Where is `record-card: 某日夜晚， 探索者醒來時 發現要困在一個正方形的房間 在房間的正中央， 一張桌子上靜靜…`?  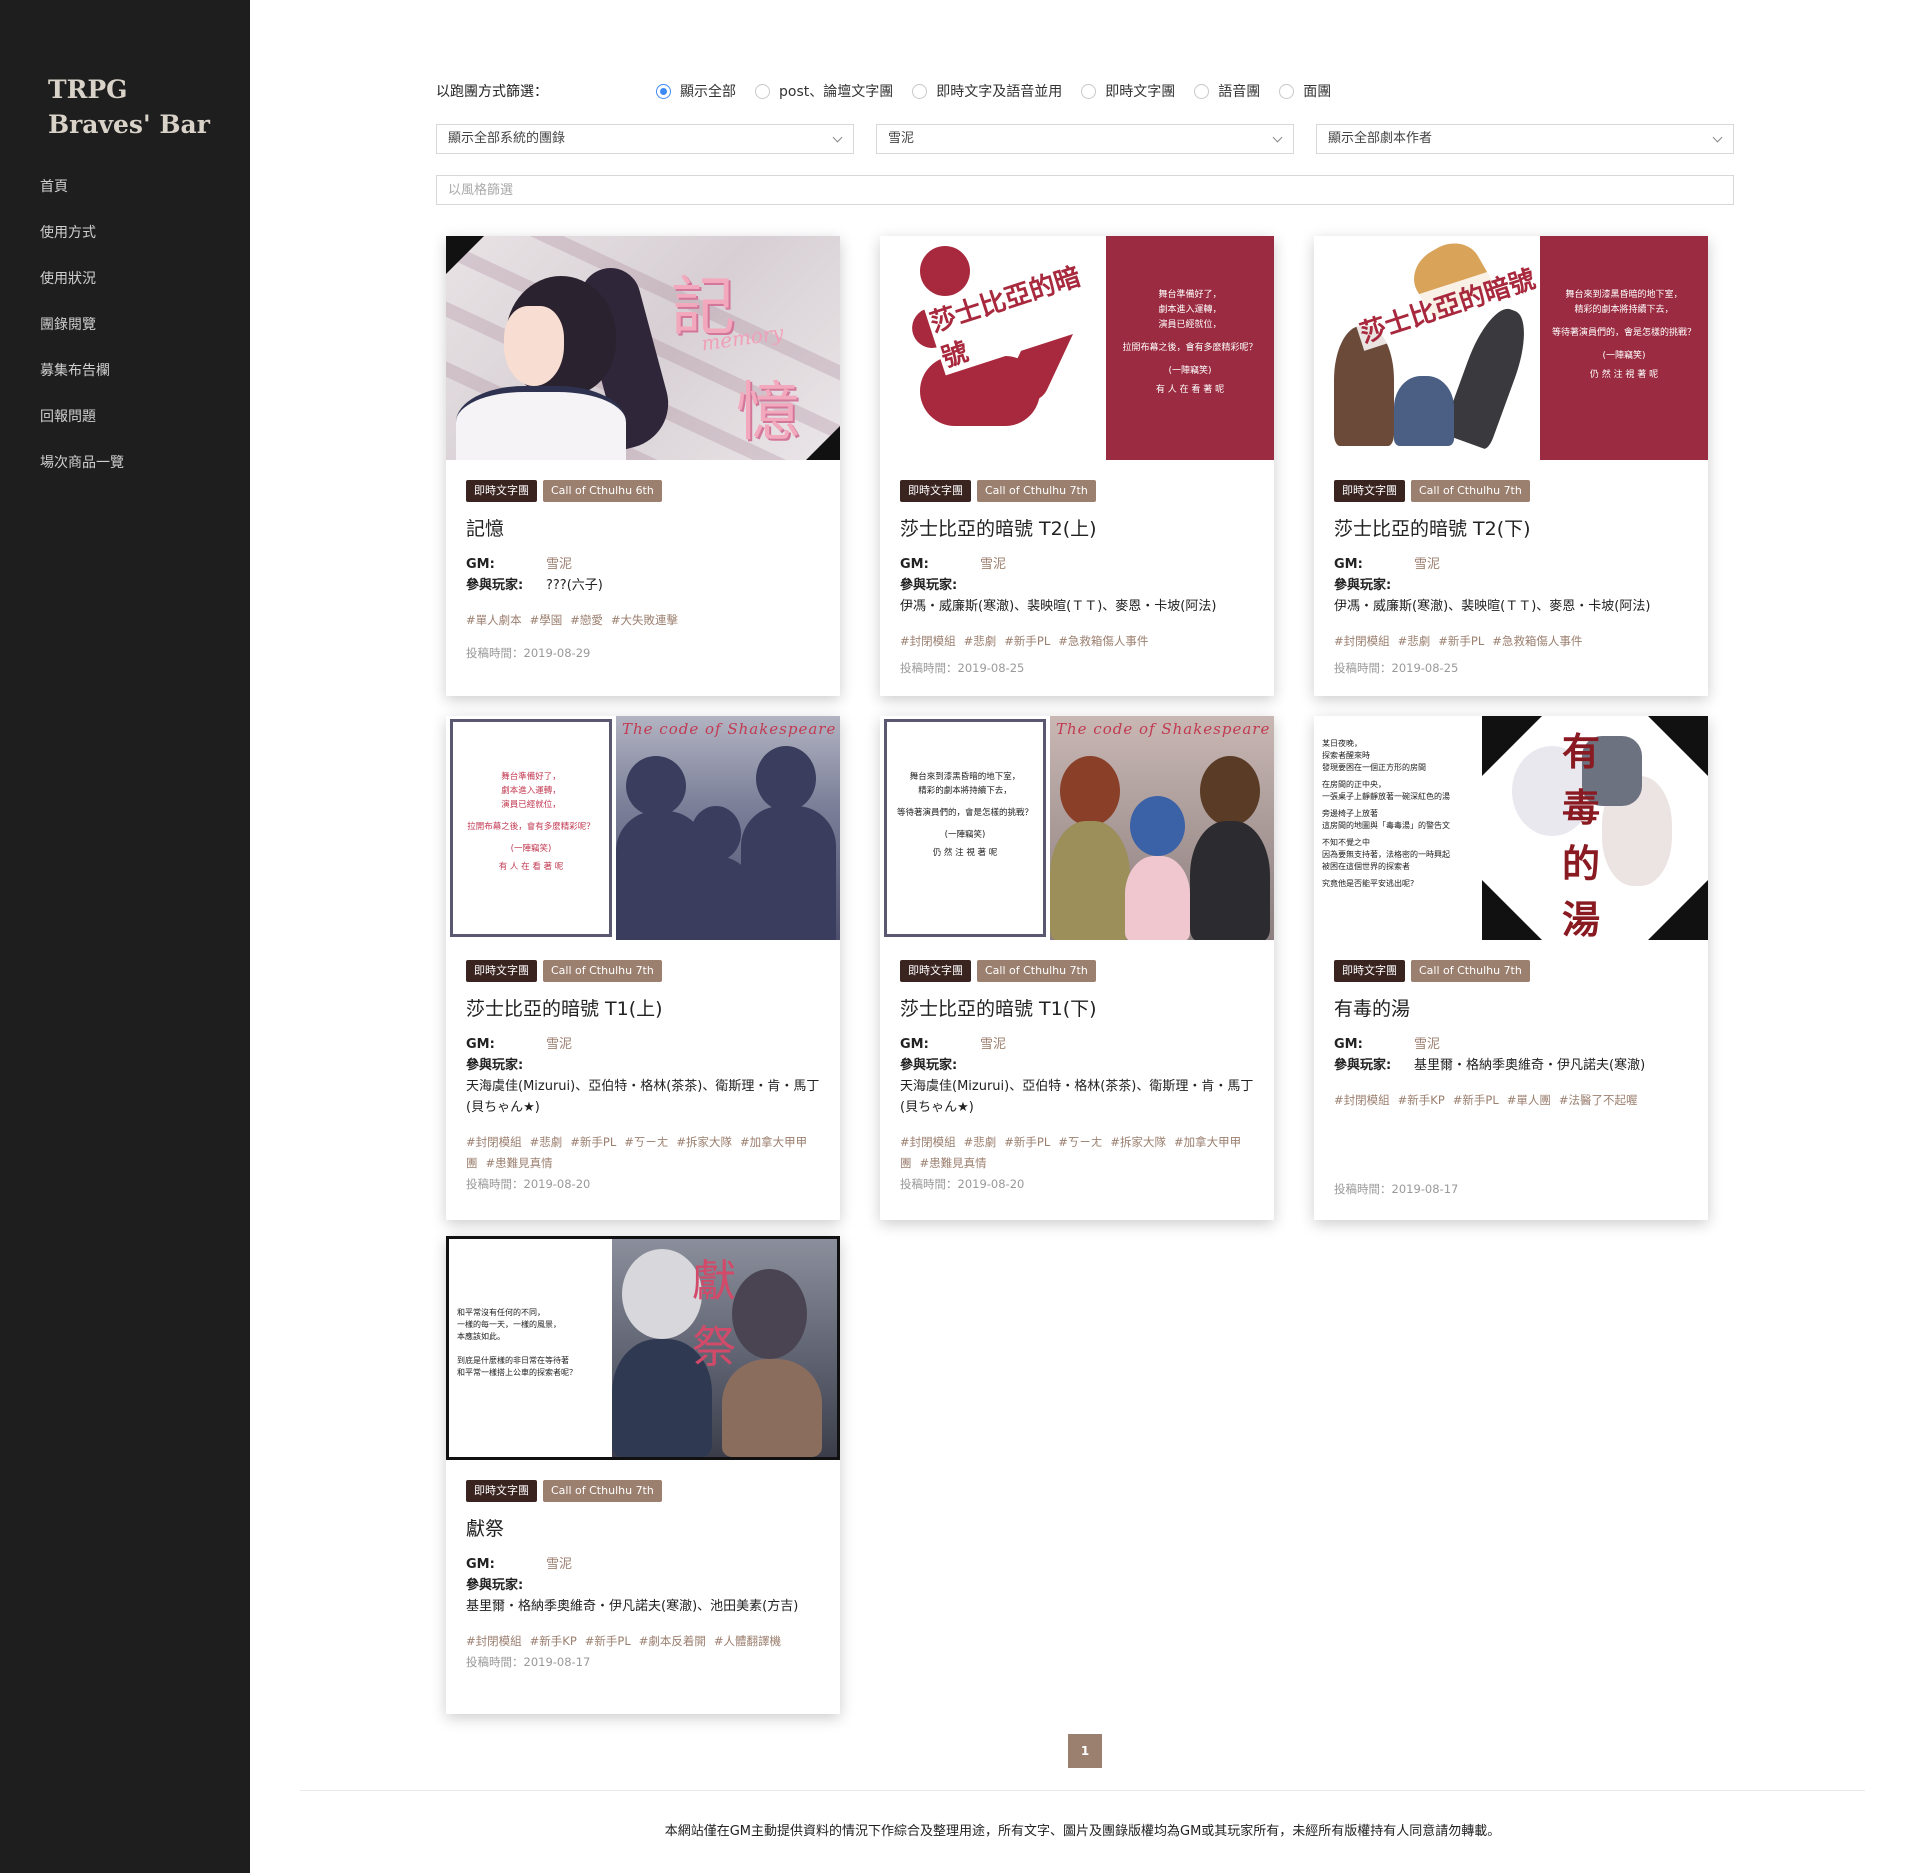 record-card: 某日夜晚， 探索者醒來時 發現要困在一個正方形的房間 在房間的正中央， 一張桌子上靜靜… is located at coordinates (1511, 968).